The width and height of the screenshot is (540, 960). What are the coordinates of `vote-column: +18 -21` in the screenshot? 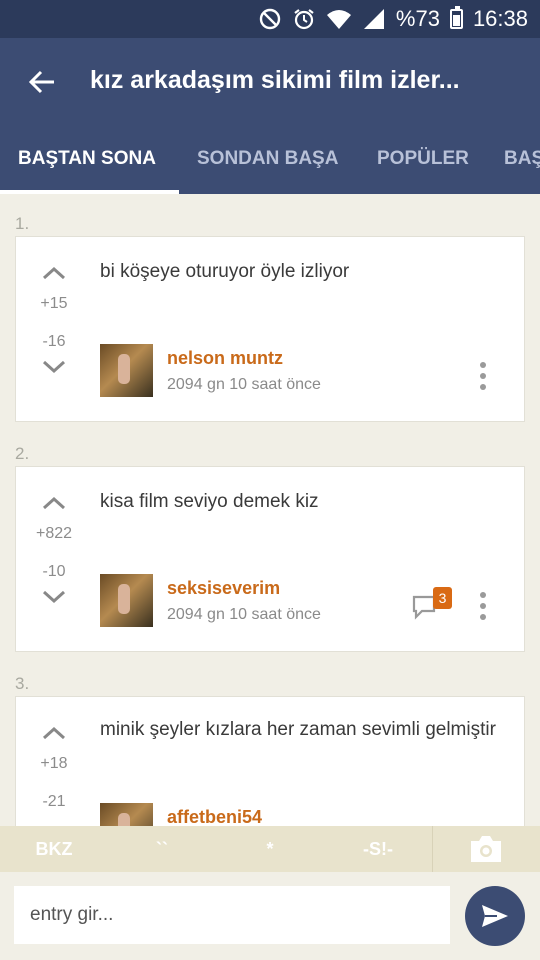 It's located at (54, 766).